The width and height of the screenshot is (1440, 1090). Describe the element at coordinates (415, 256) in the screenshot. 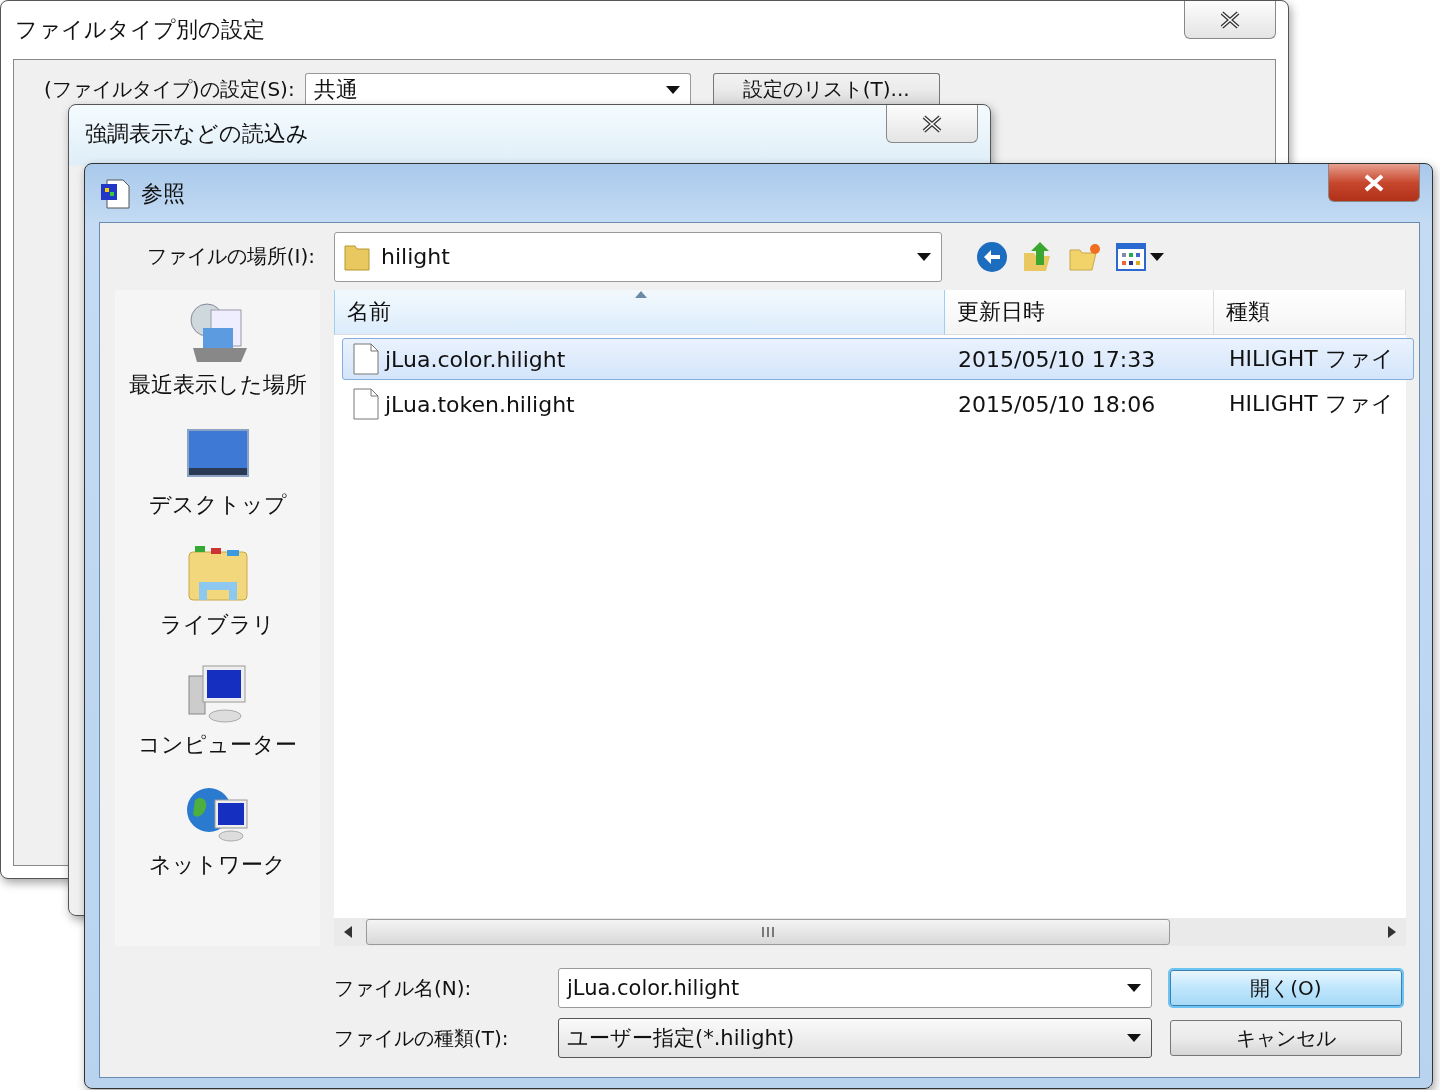

I see `dropdown-value: hilight` at that location.